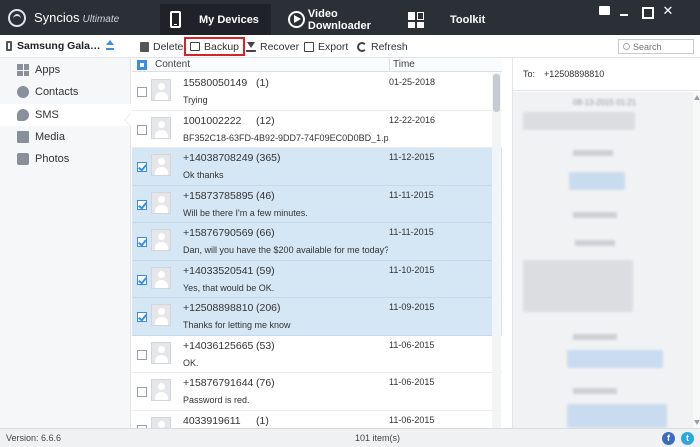  I want to click on phone-icon, so click(175, 19).